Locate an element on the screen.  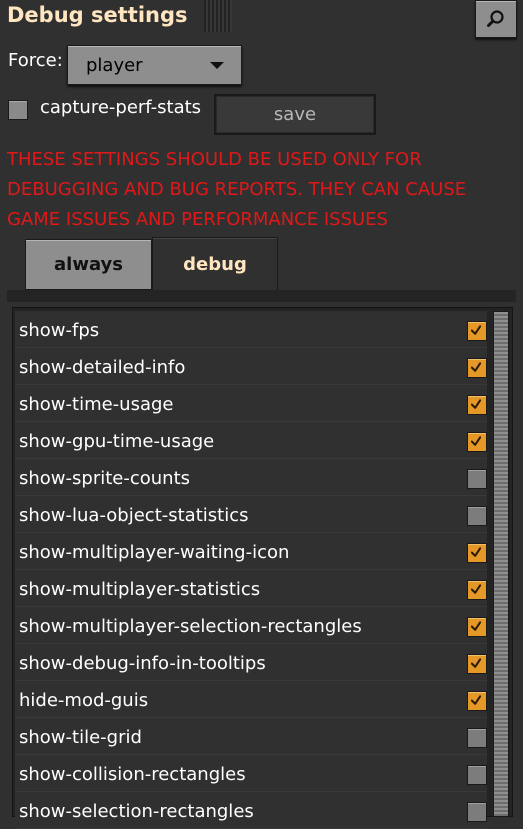
setting-row: show-multiplayer-waiting-icon is located at coordinates (251, 551).